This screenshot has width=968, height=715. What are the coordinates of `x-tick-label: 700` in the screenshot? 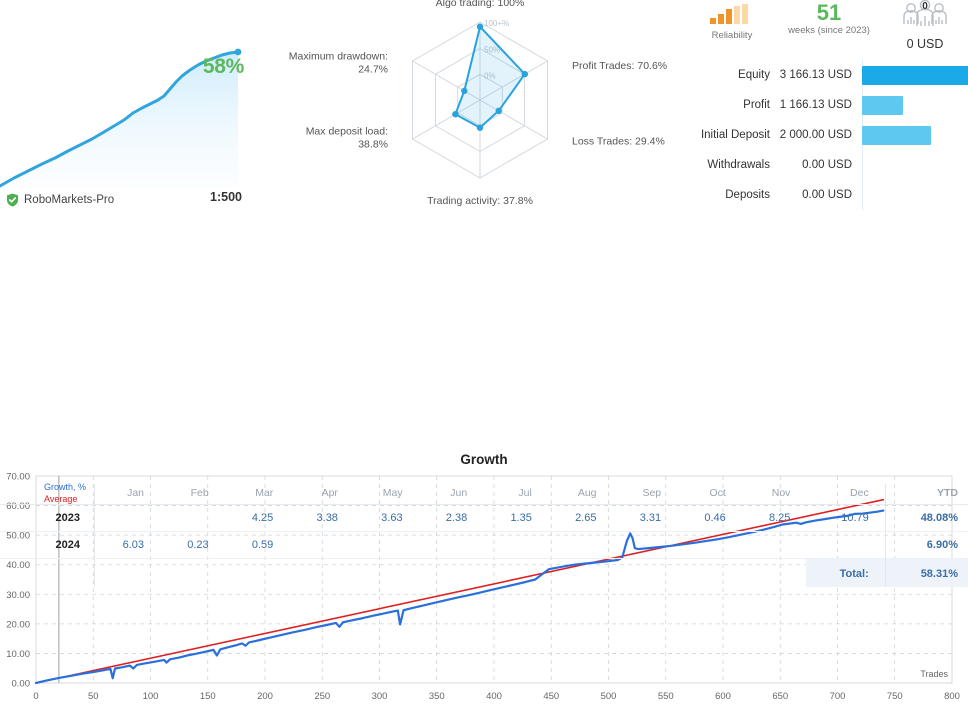 It's located at (838, 696).